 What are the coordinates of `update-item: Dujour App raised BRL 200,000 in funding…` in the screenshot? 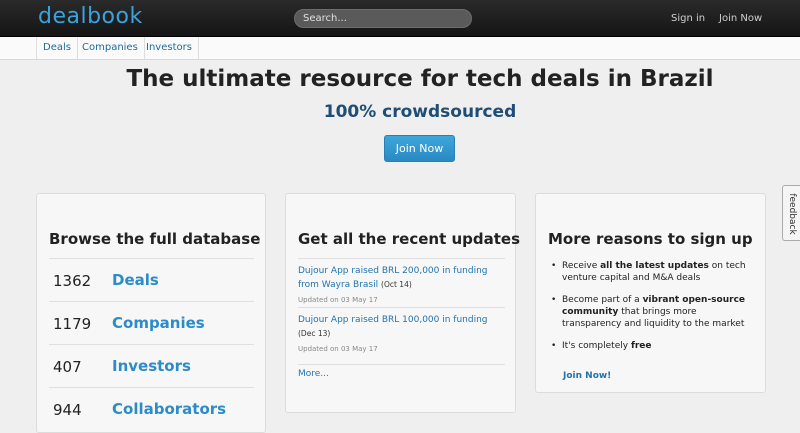 It's located at (401, 281).